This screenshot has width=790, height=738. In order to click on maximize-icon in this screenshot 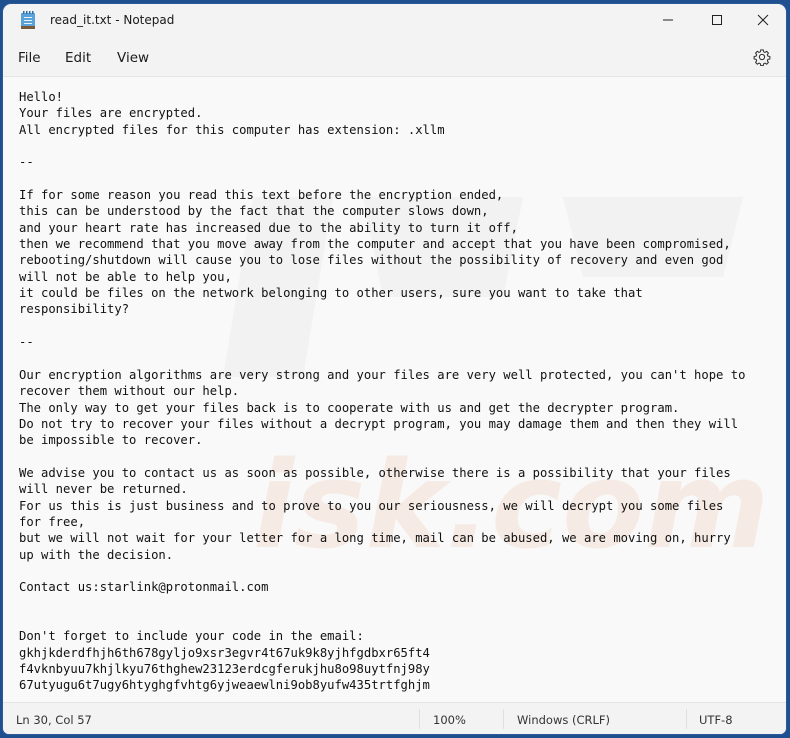, I will do `click(717, 20)`.